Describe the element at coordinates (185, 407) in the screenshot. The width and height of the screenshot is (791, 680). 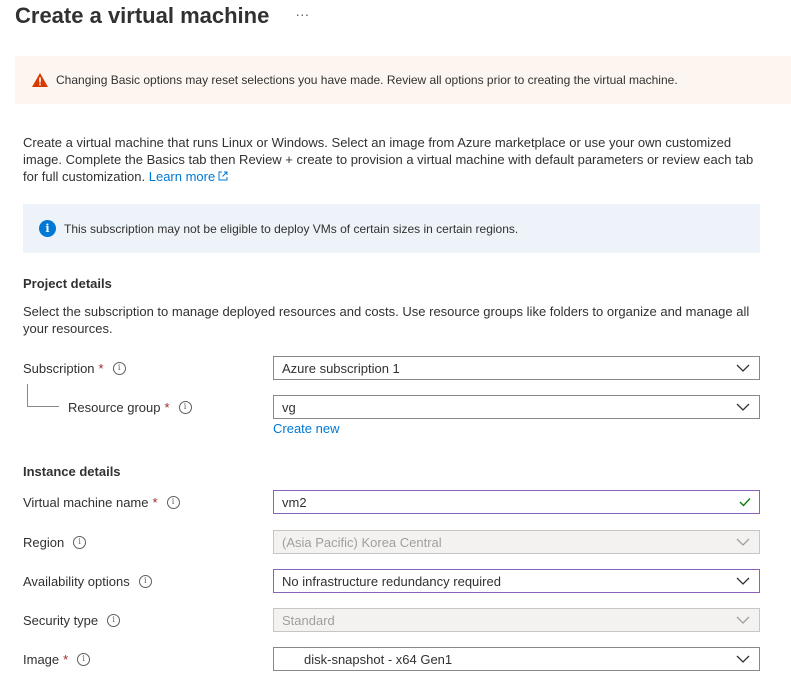
I see `resource-group-info-icon: i` at that location.